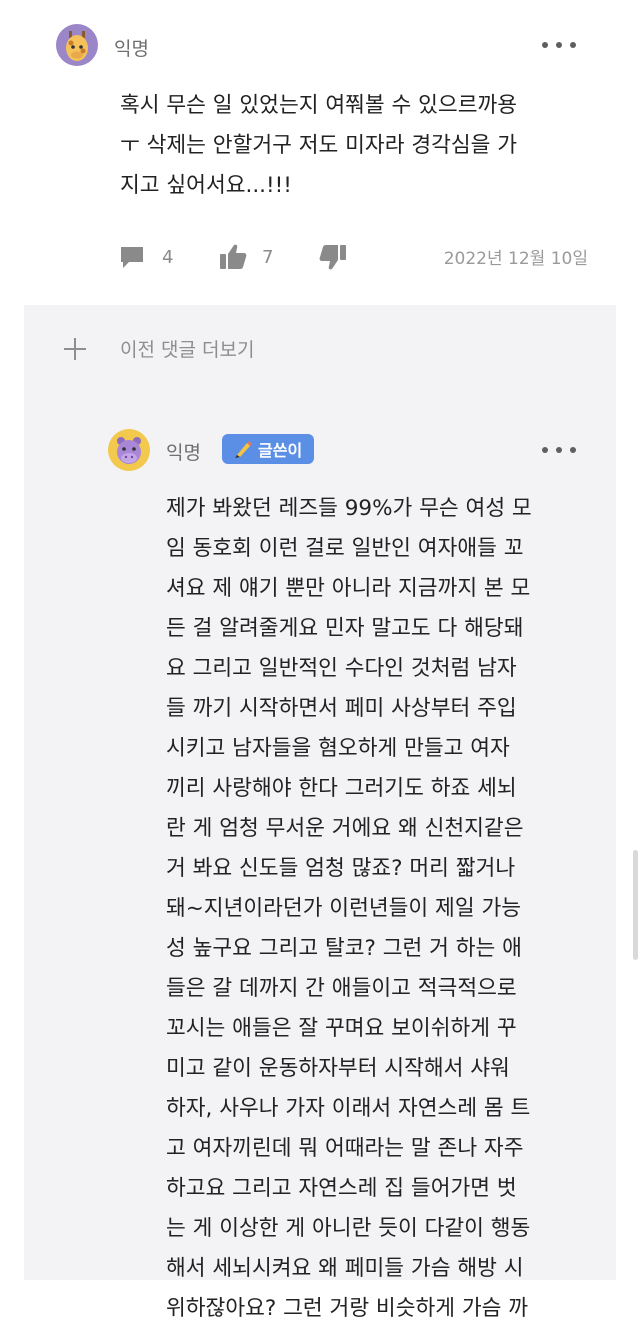 The width and height of the screenshot is (640, 1329). I want to click on like-count: 7, so click(268, 257).